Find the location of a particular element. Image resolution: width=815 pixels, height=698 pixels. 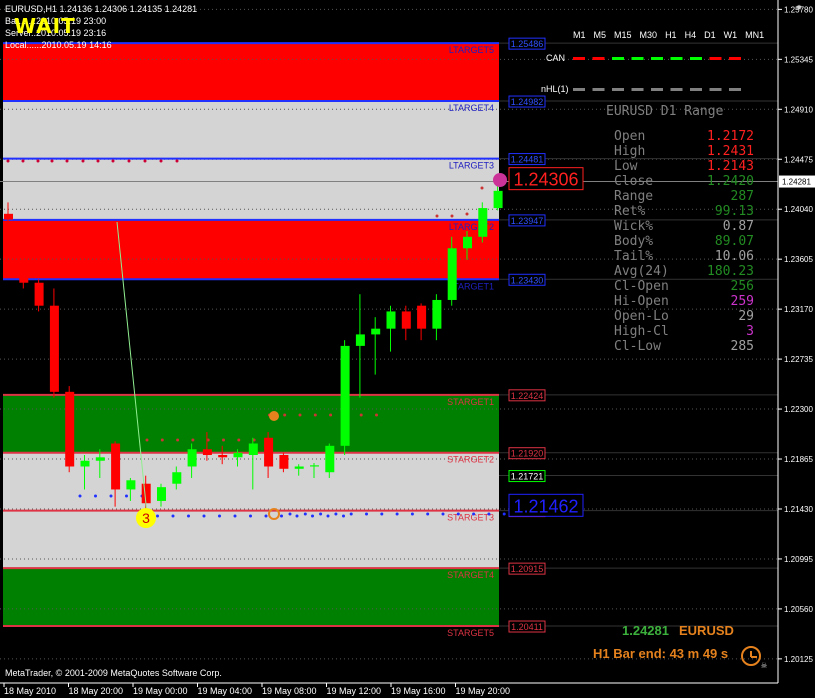

y-tick-label: 1.21865 is located at coordinates (798, 459).